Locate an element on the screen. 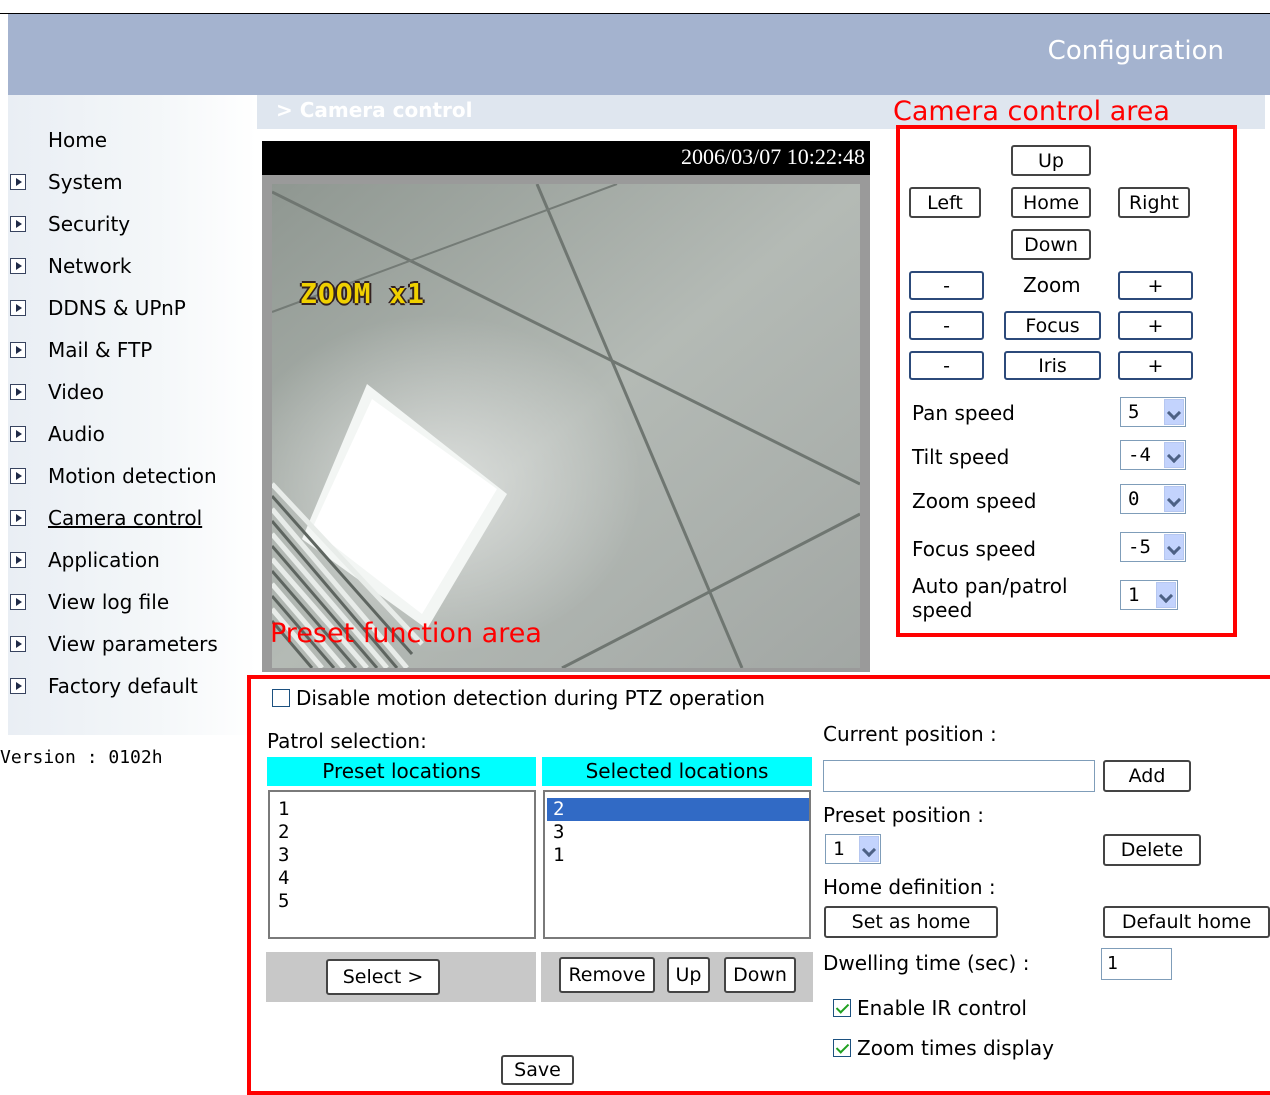 The height and width of the screenshot is (1095, 1270). focus-speed-select: -5 is located at coordinates (1153, 547).